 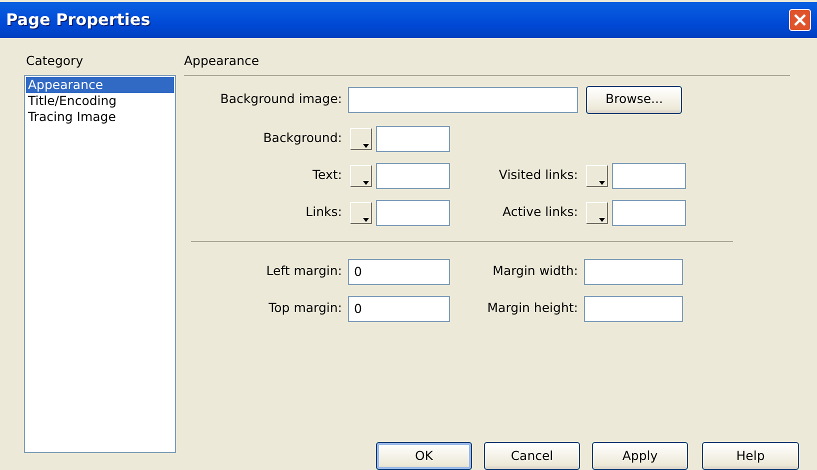 What do you see at coordinates (303, 271) in the screenshot?
I see `field-label: Left margin:` at bounding box center [303, 271].